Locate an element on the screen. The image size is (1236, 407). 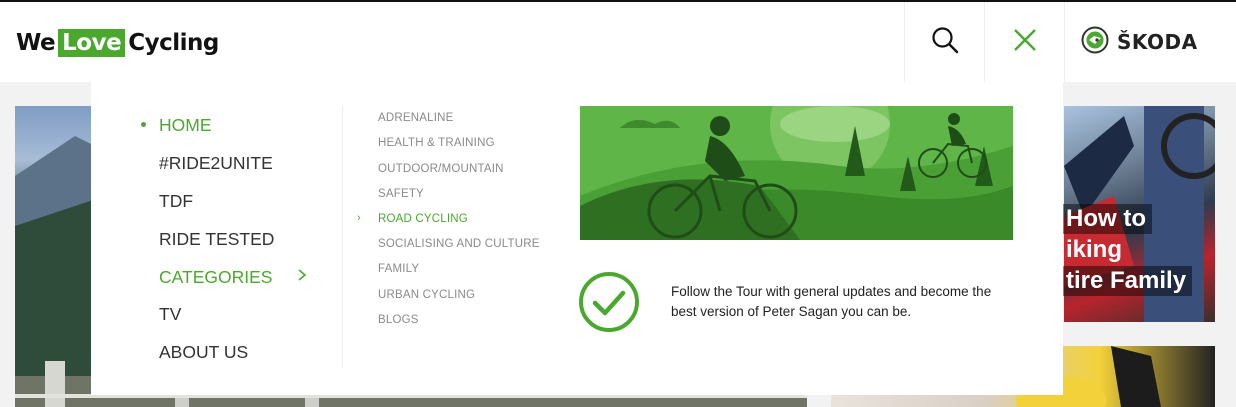
search-icon is located at coordinates (945, 42).